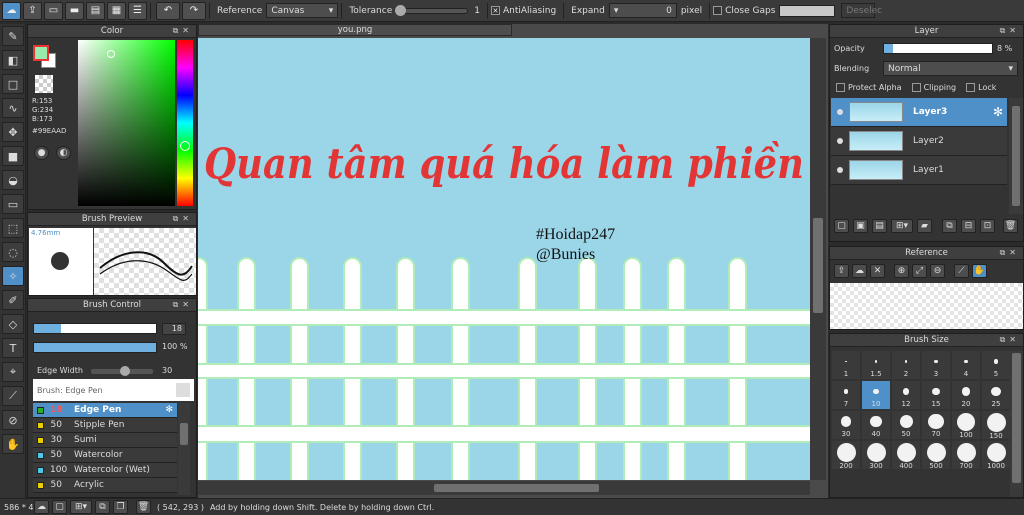 The image size is (1024, 515). I want to click on merge-layer-icon: ⊟, so click(968, 226).